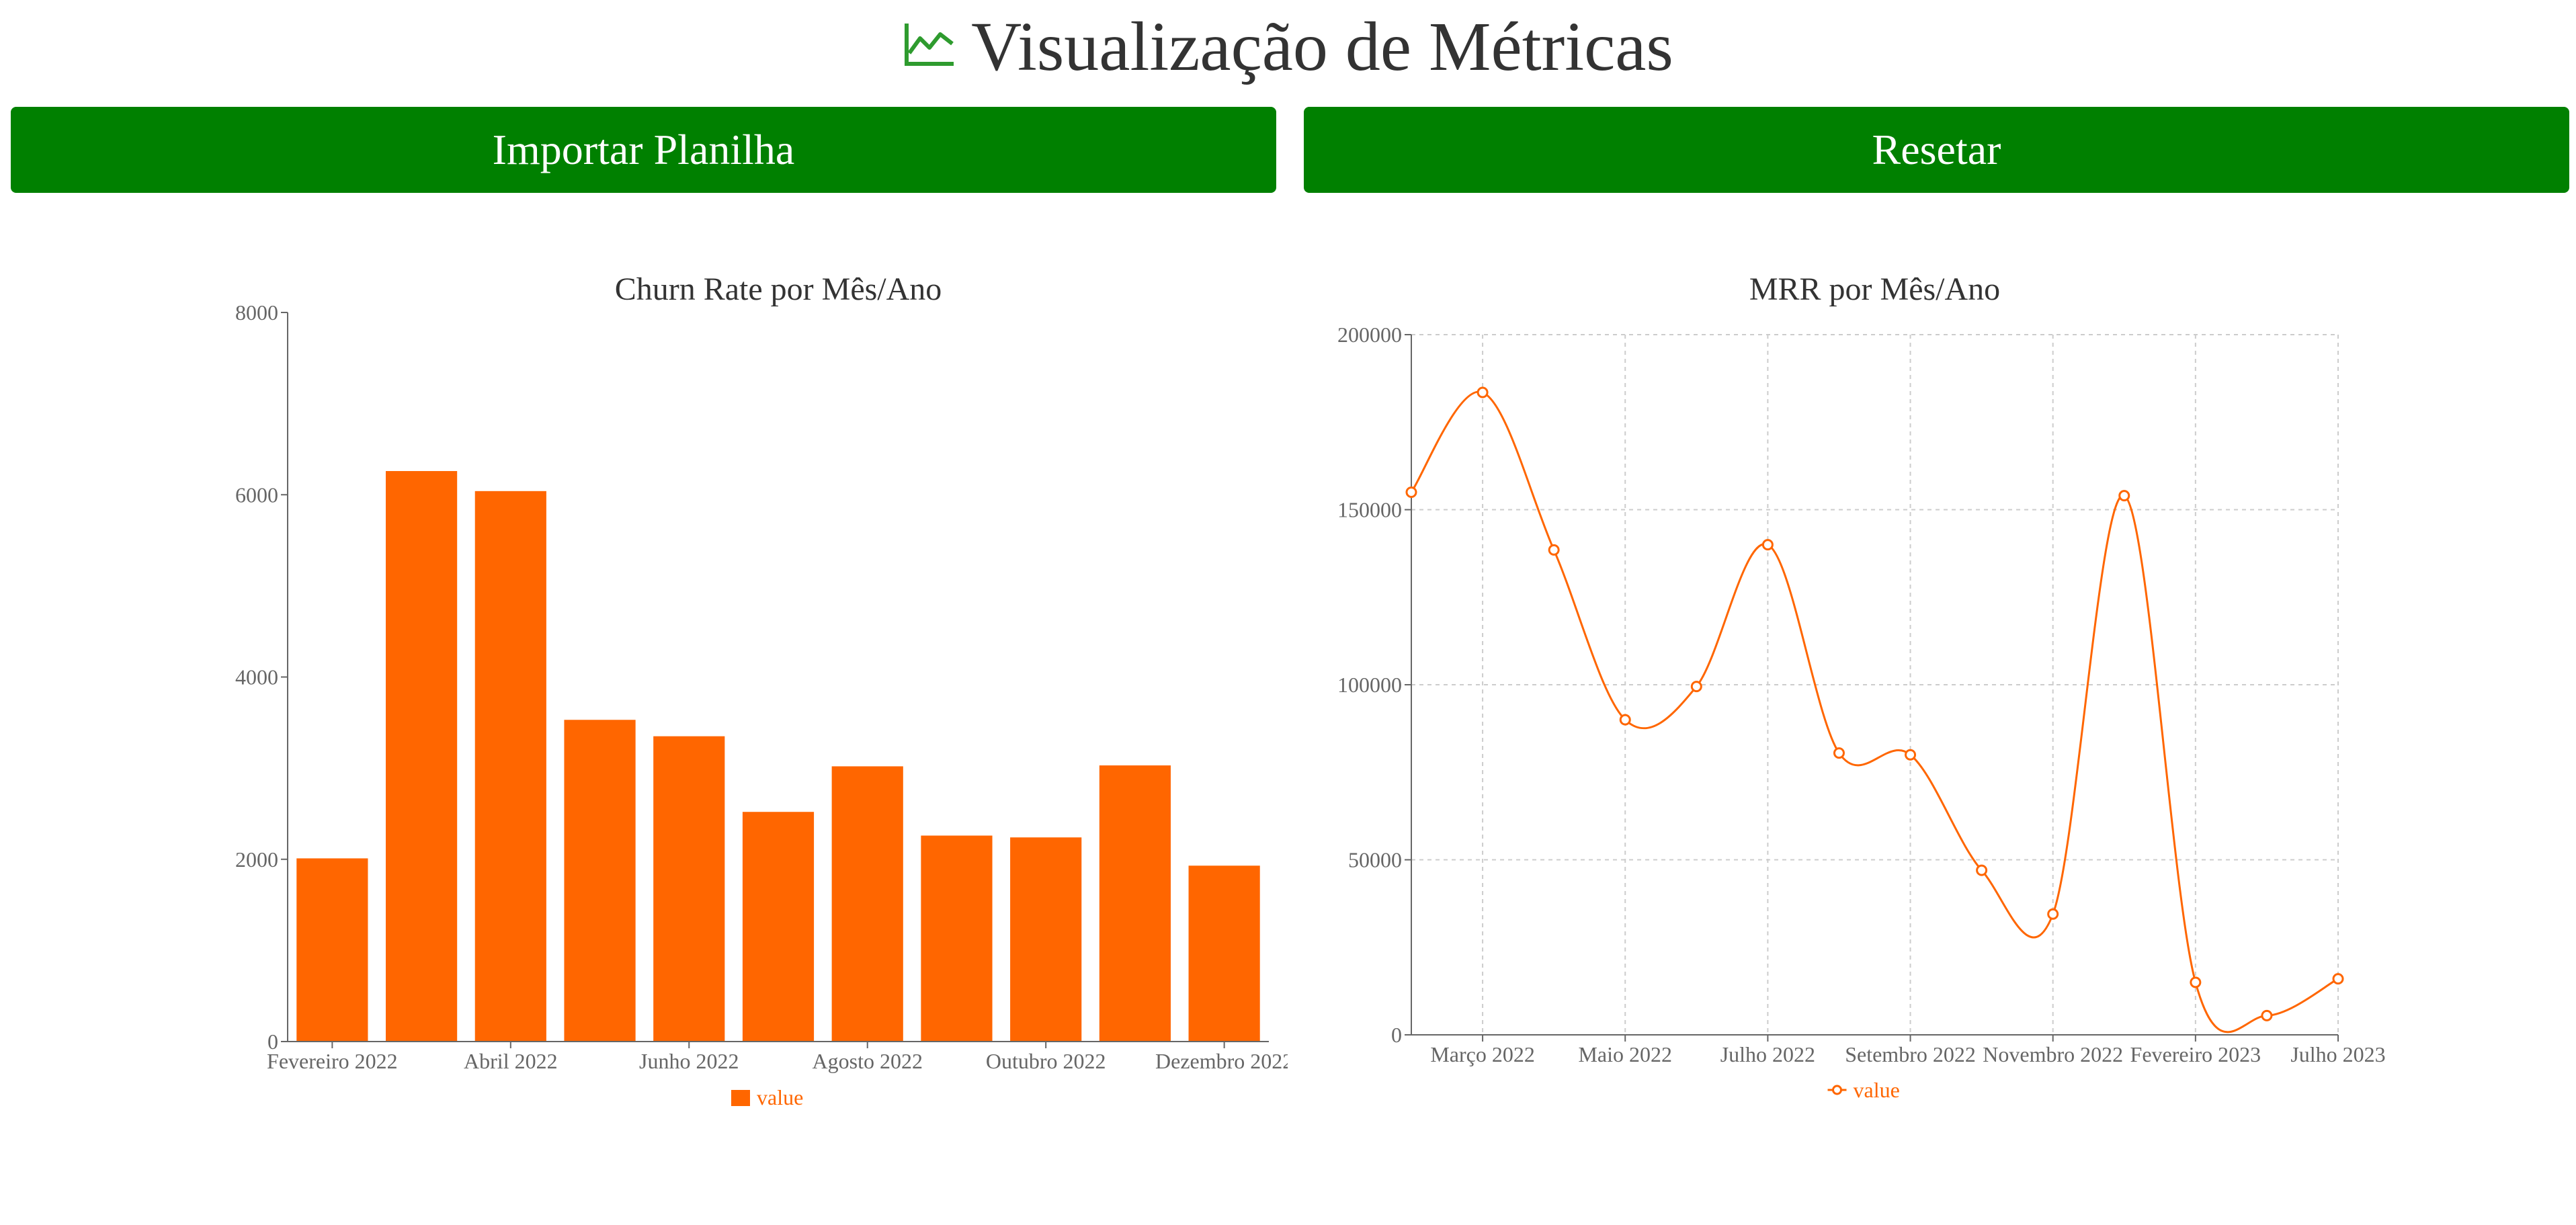 The image size is (2576, 1225). I want to click on x-tick-label: Abril 2022, so click(511, 1061).